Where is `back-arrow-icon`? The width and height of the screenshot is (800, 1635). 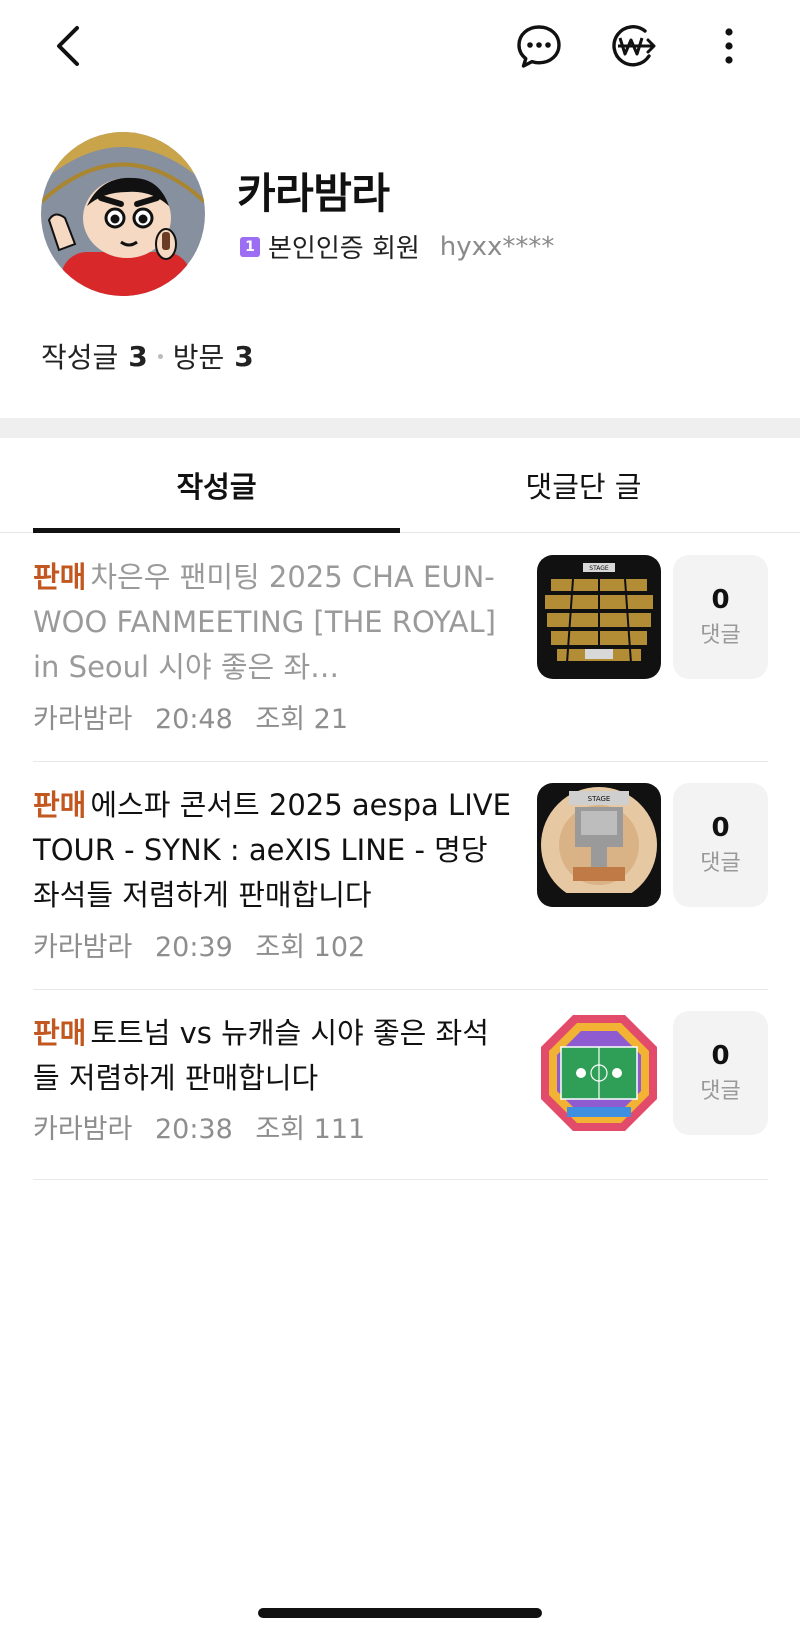
back-arrow-icon is located at coordinates (68, 46).